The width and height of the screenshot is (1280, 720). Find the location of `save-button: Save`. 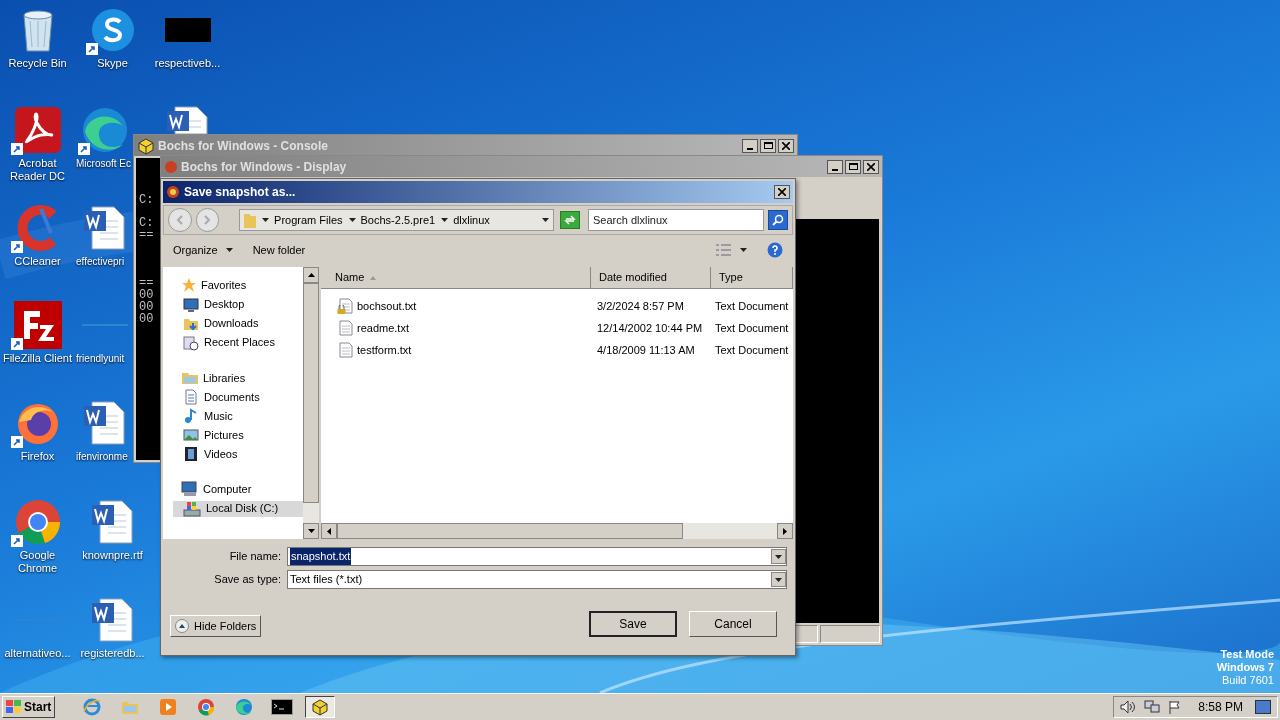

save-button: Save is located at coordinates (633, 624).